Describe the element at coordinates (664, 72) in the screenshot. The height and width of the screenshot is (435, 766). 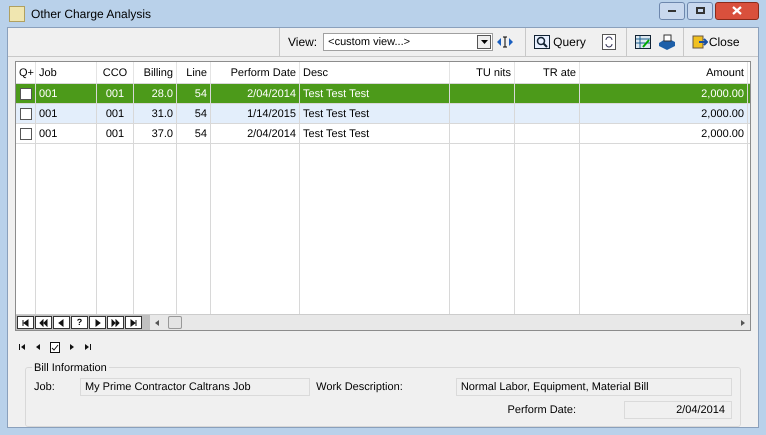
I see `column-header: Amount` at that location.